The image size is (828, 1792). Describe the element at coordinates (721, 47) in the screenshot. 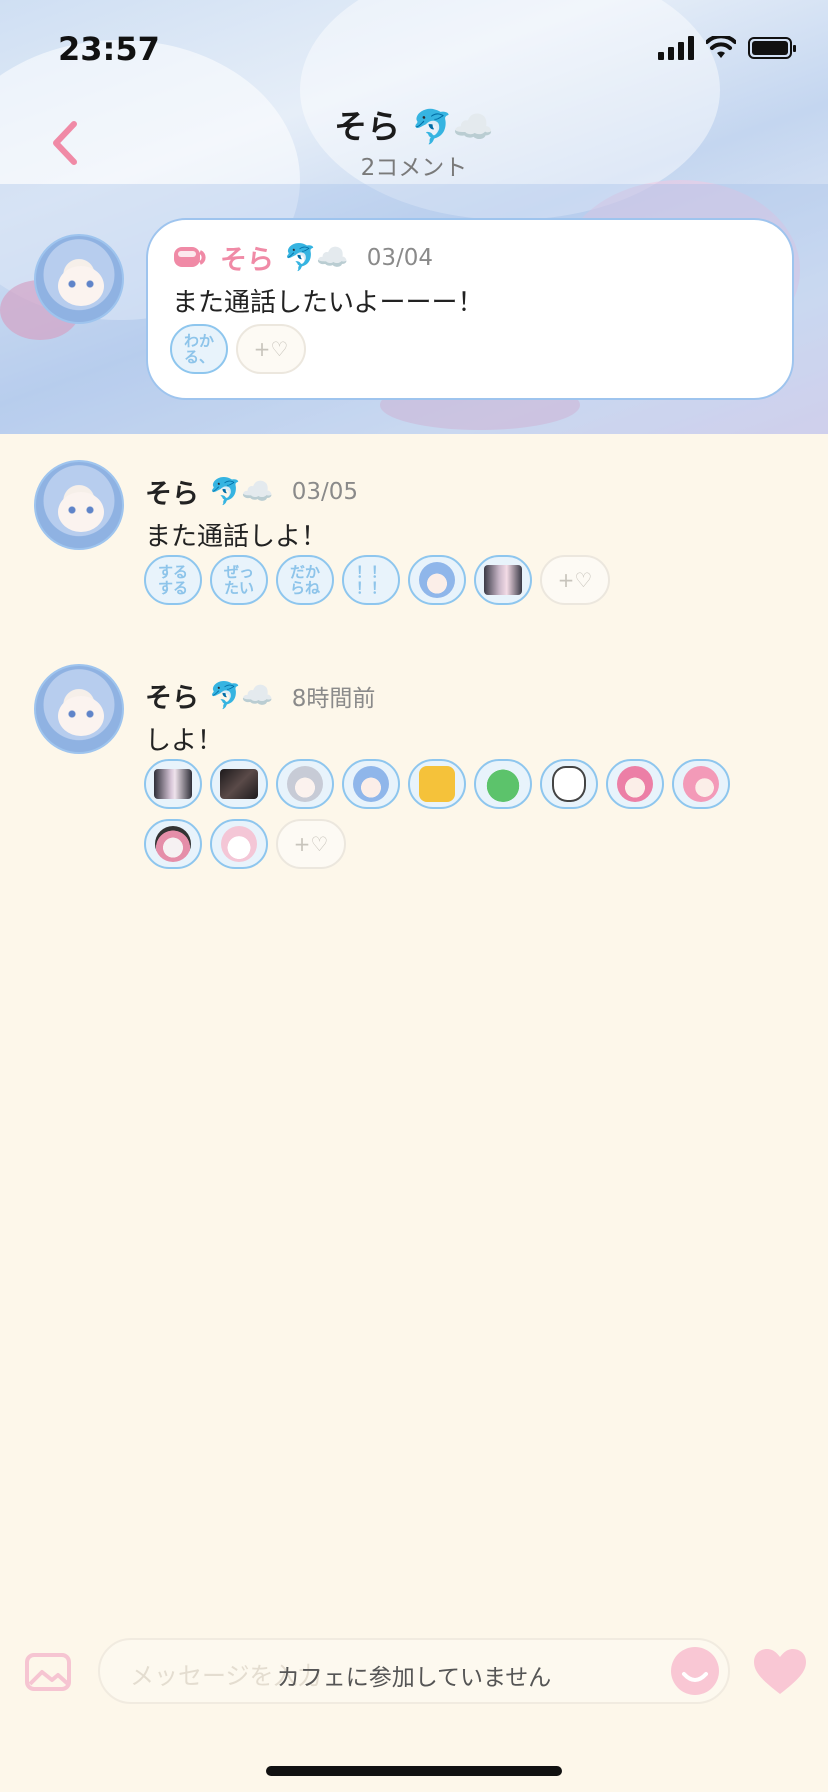

I see `wifi-icon` at that location.